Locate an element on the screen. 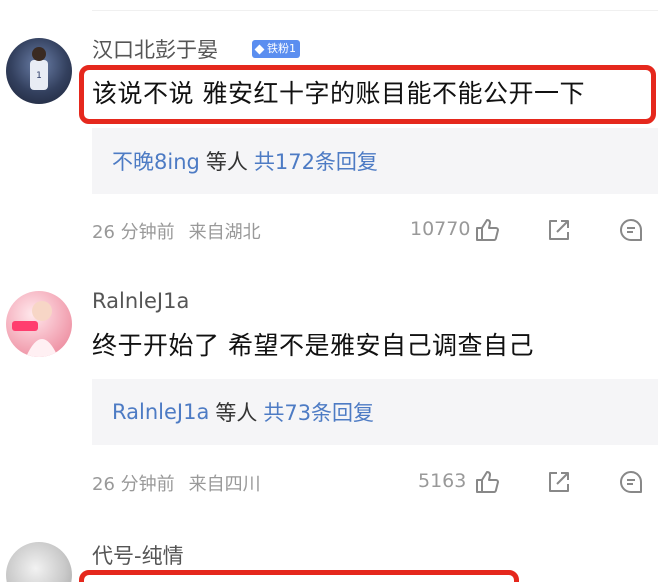 The width and height of the screenshot is (658, 582). reply-username: 不晚8ing is located at coordinates (156, 161).